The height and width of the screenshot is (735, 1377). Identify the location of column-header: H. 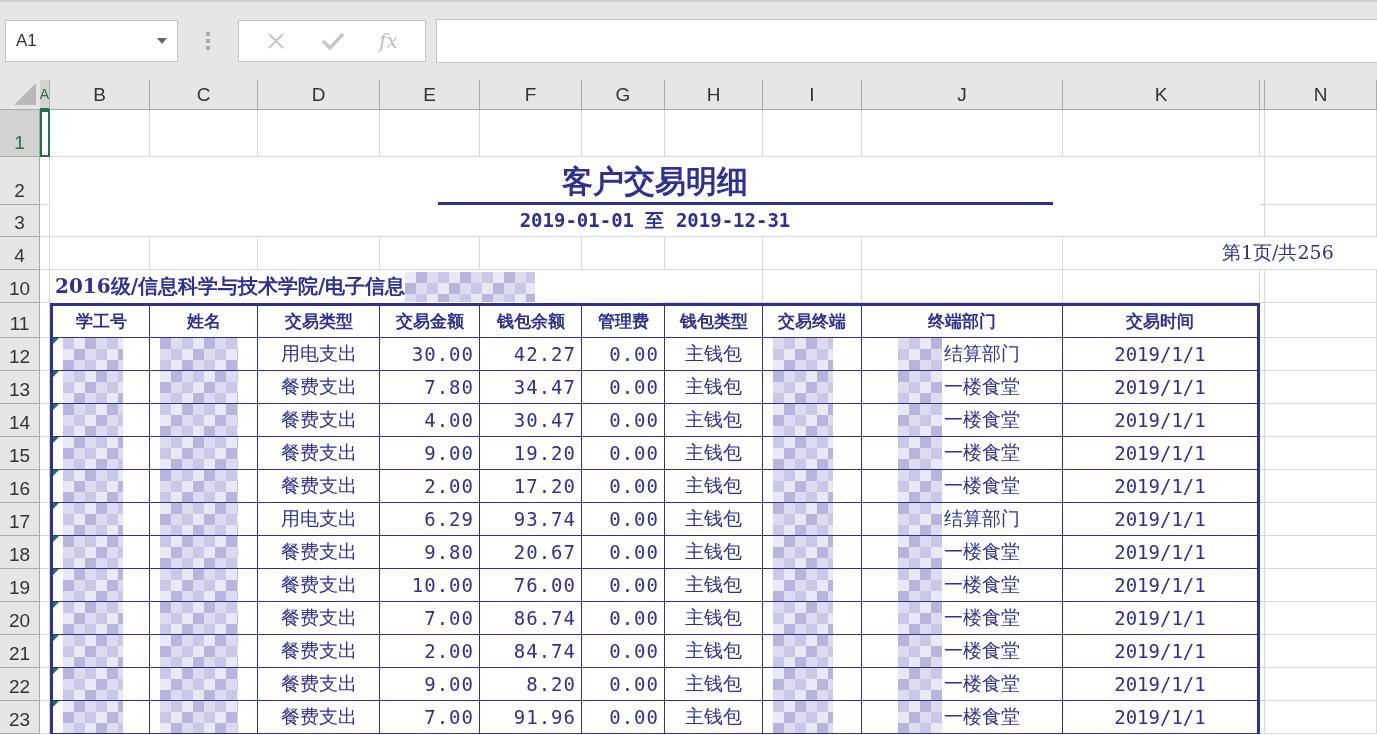
(714, 95).